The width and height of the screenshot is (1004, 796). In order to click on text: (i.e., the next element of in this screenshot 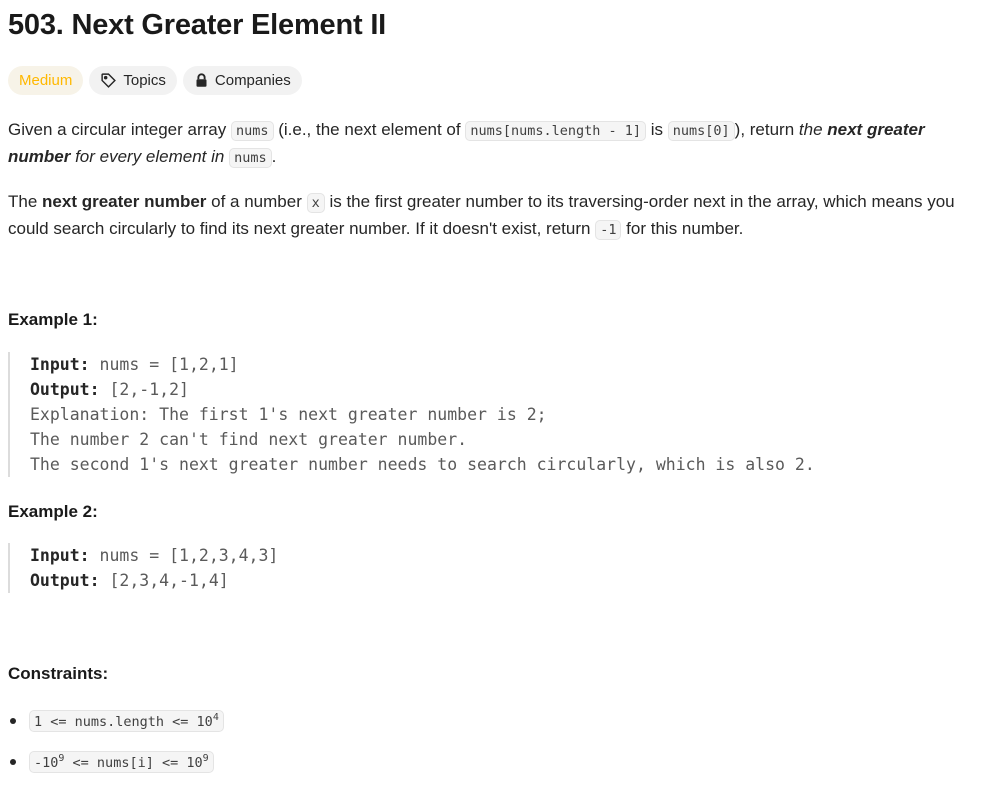, I will do `click(369, 129)`.